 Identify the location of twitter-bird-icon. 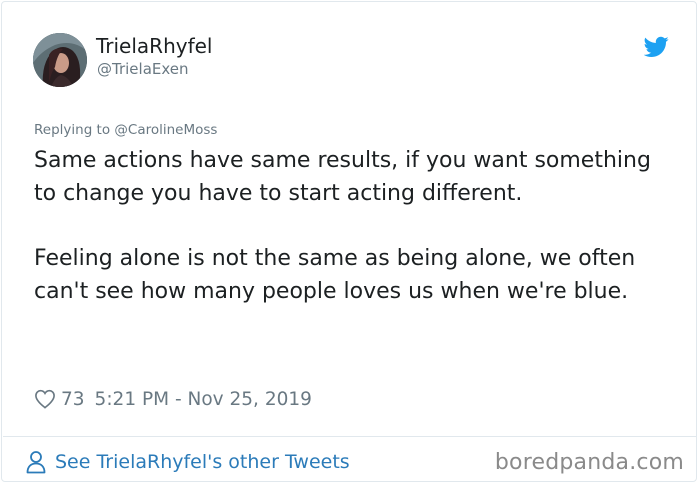
(656, 47).